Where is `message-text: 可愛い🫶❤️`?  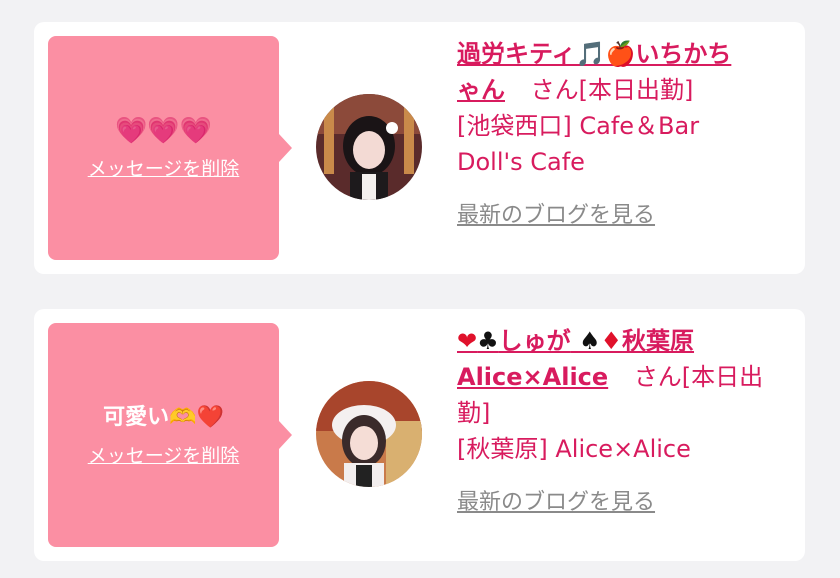
message-text: 可愛い🫶❤️ is located at coordinates (163, 417).